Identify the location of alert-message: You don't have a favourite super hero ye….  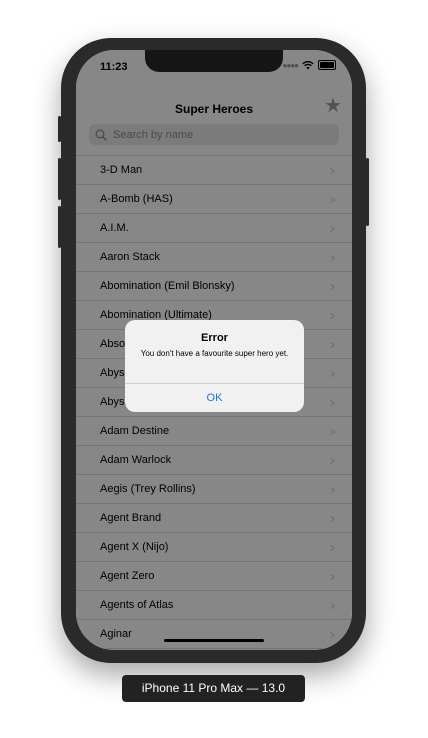
(214, 353).